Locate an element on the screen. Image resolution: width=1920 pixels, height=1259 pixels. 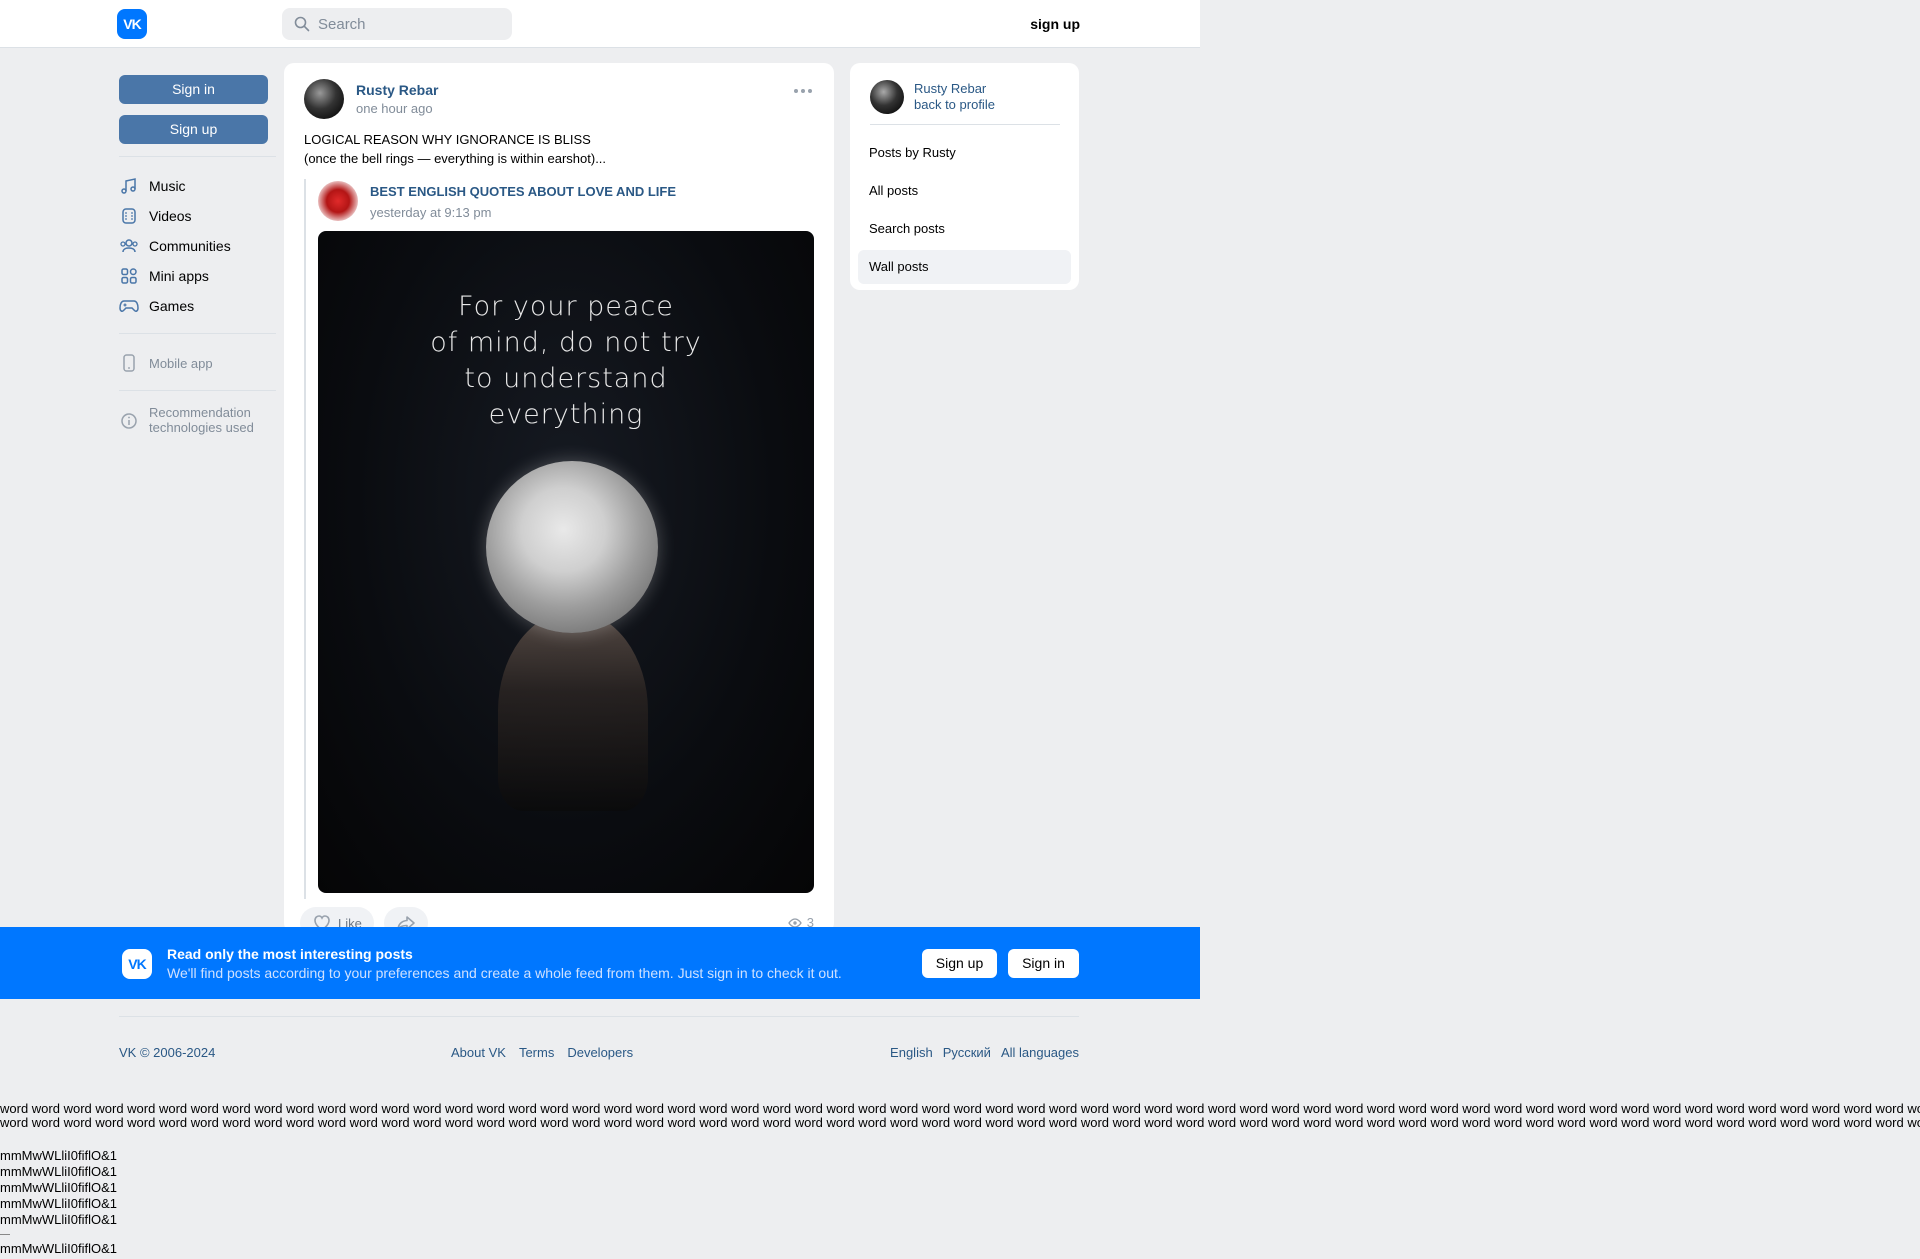
quote-line: of mind, do not try is located at coordinates (566, 342).